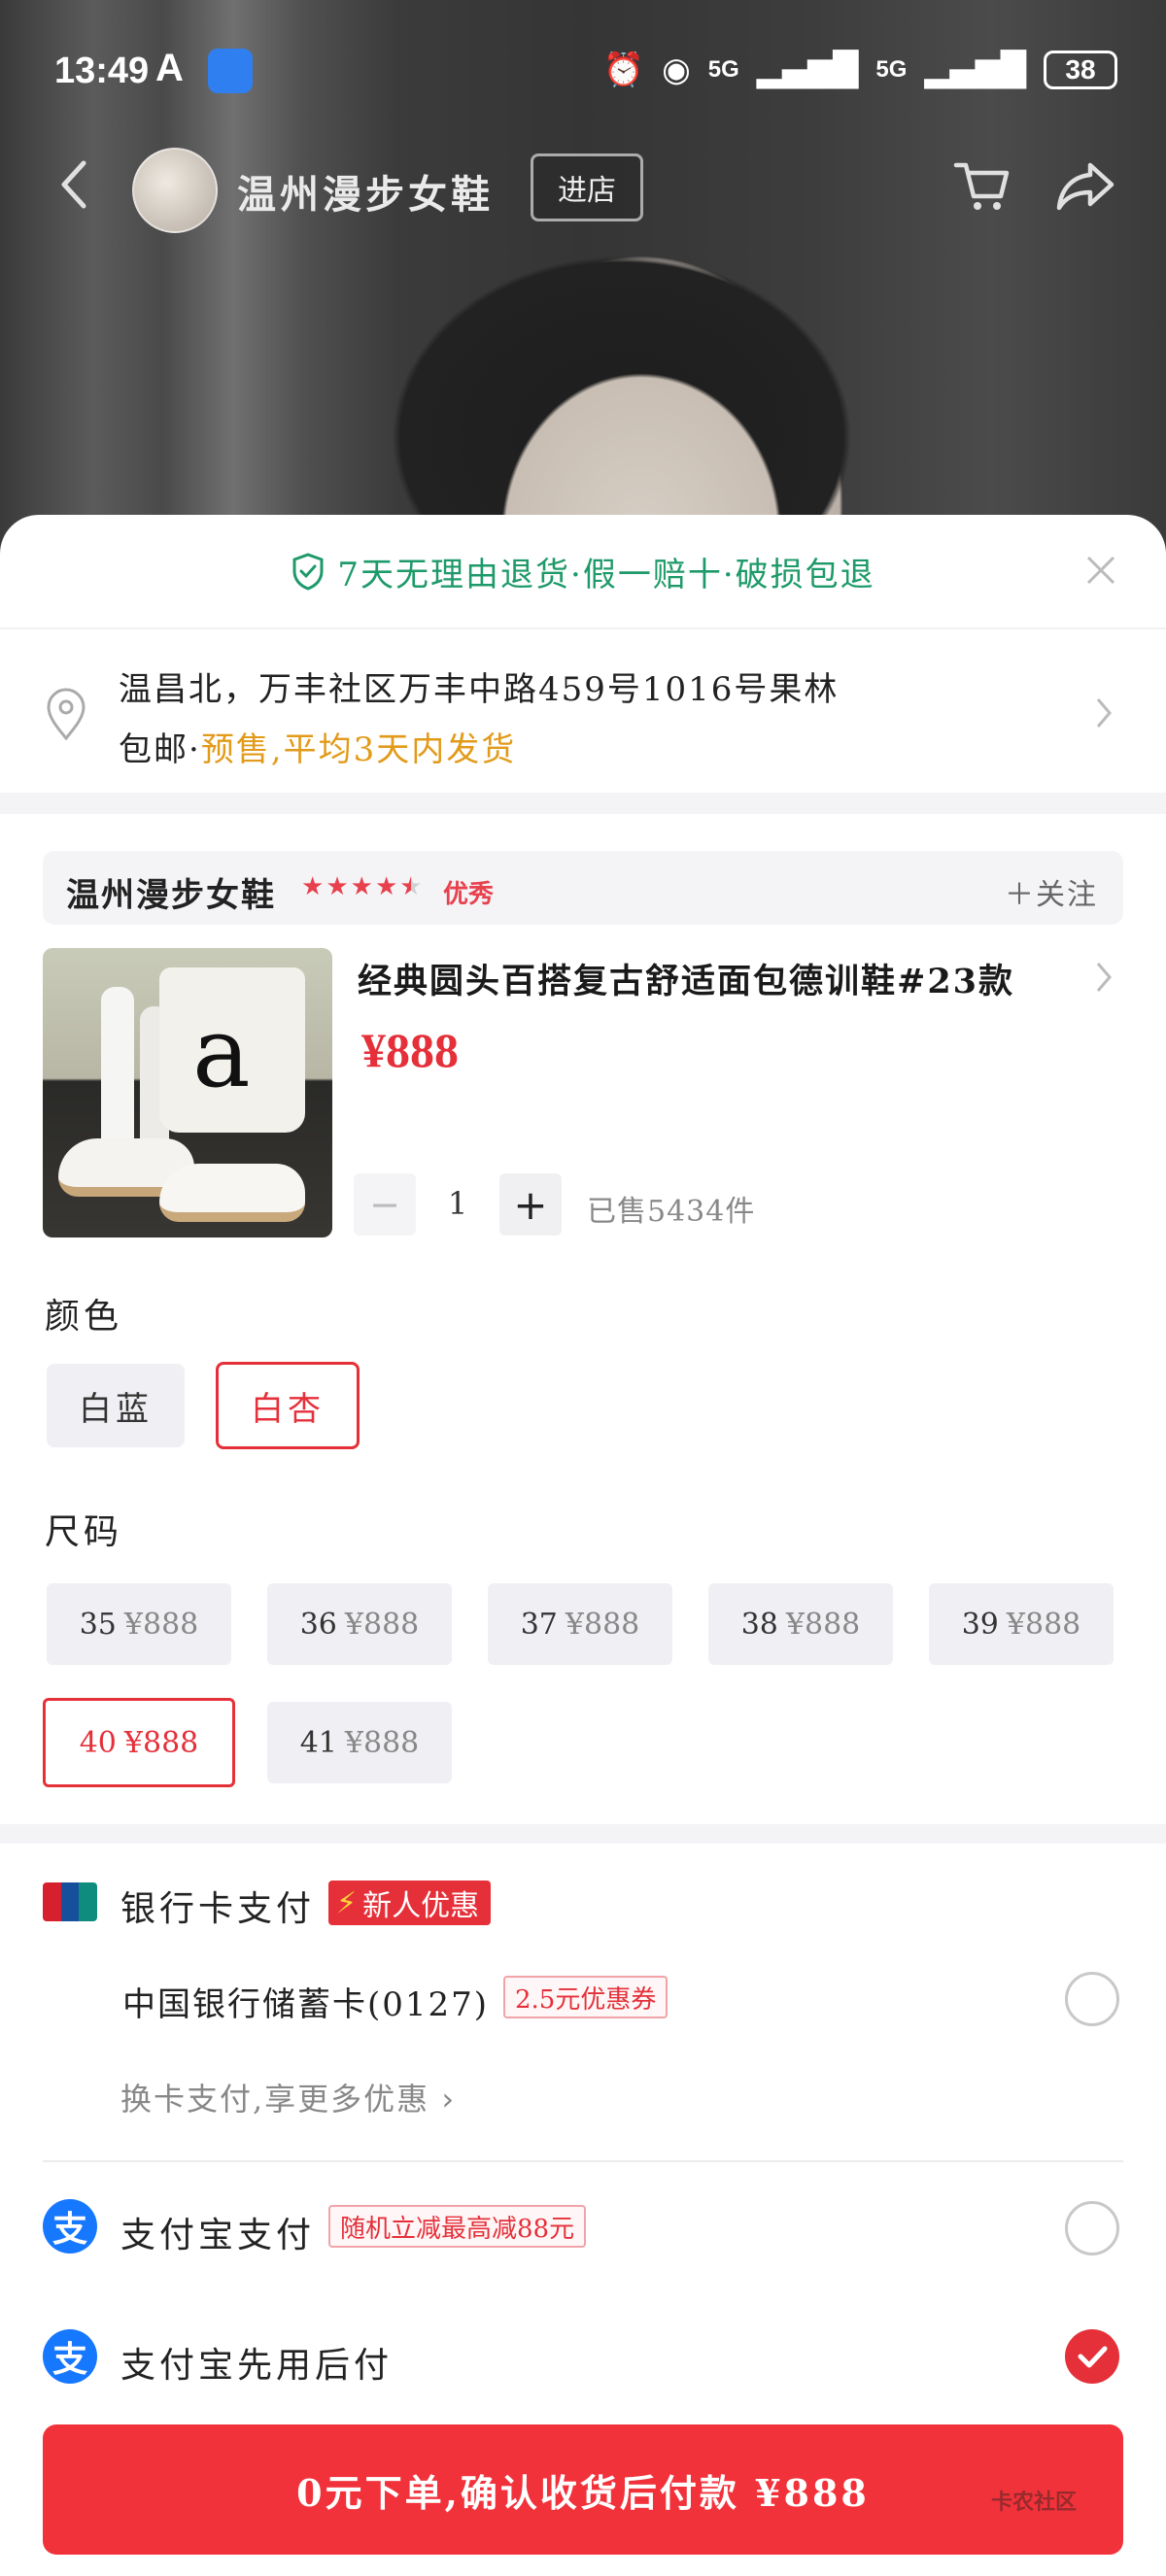 This screenshot has width=1166, height=2576. What do you see at coordinates (469, 894) in the screenshot?
I see `shop-rating-label: 优秀` at bounding box center [469, 894].